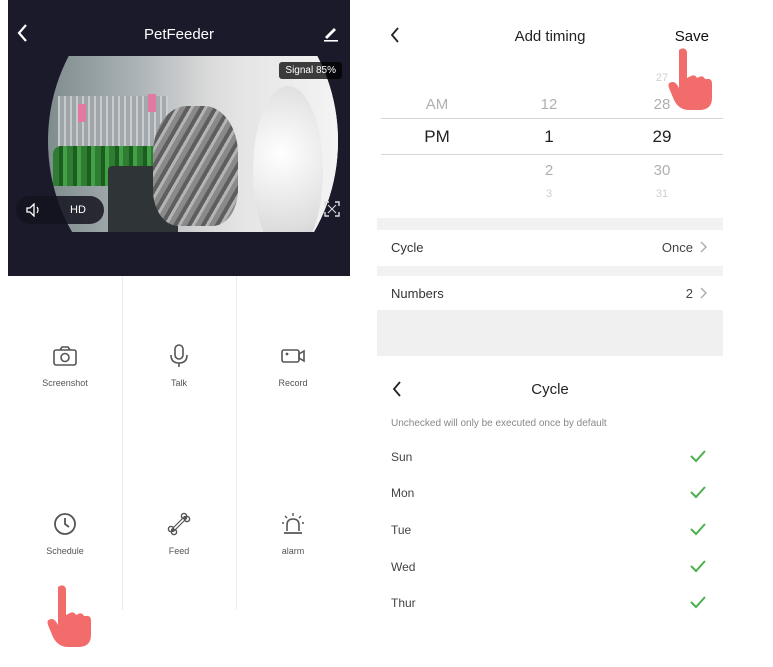 This screenshot has height=667, width=773. What do you see at coordinates (692, 36) in the screenshot?
I see `save-button: Save` at bounding box center [692, 36].